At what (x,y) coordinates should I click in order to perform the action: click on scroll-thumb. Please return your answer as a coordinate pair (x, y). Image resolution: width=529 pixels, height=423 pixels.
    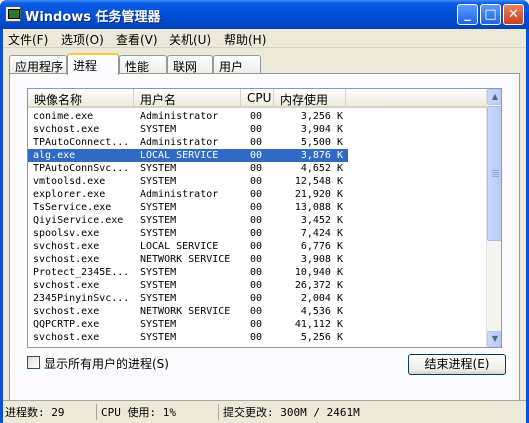
    Looking at the image, I should click on (494, 173).